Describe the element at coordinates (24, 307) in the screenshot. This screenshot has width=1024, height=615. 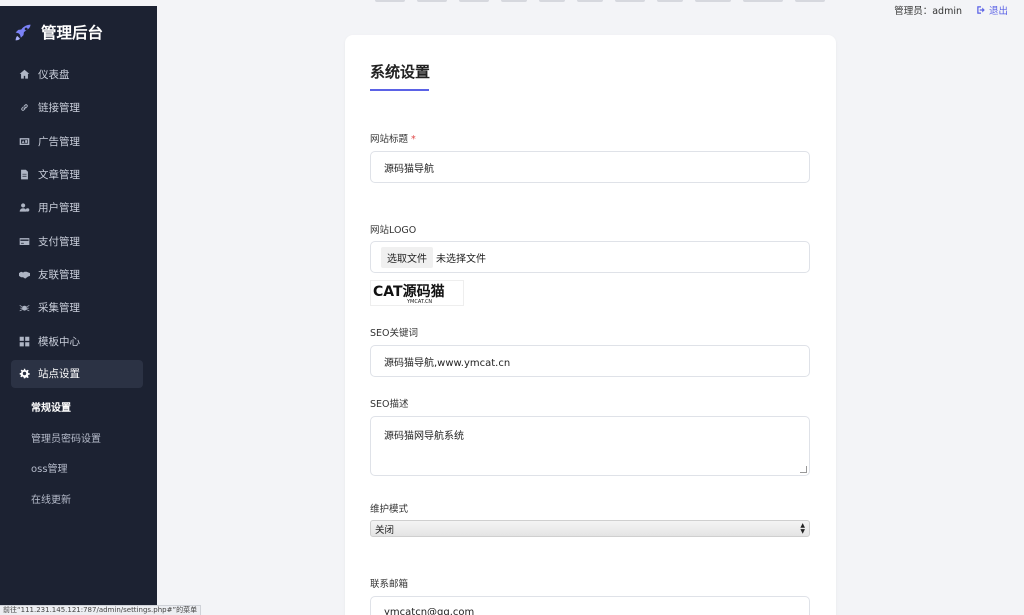
I see `spider-icon` at that location.